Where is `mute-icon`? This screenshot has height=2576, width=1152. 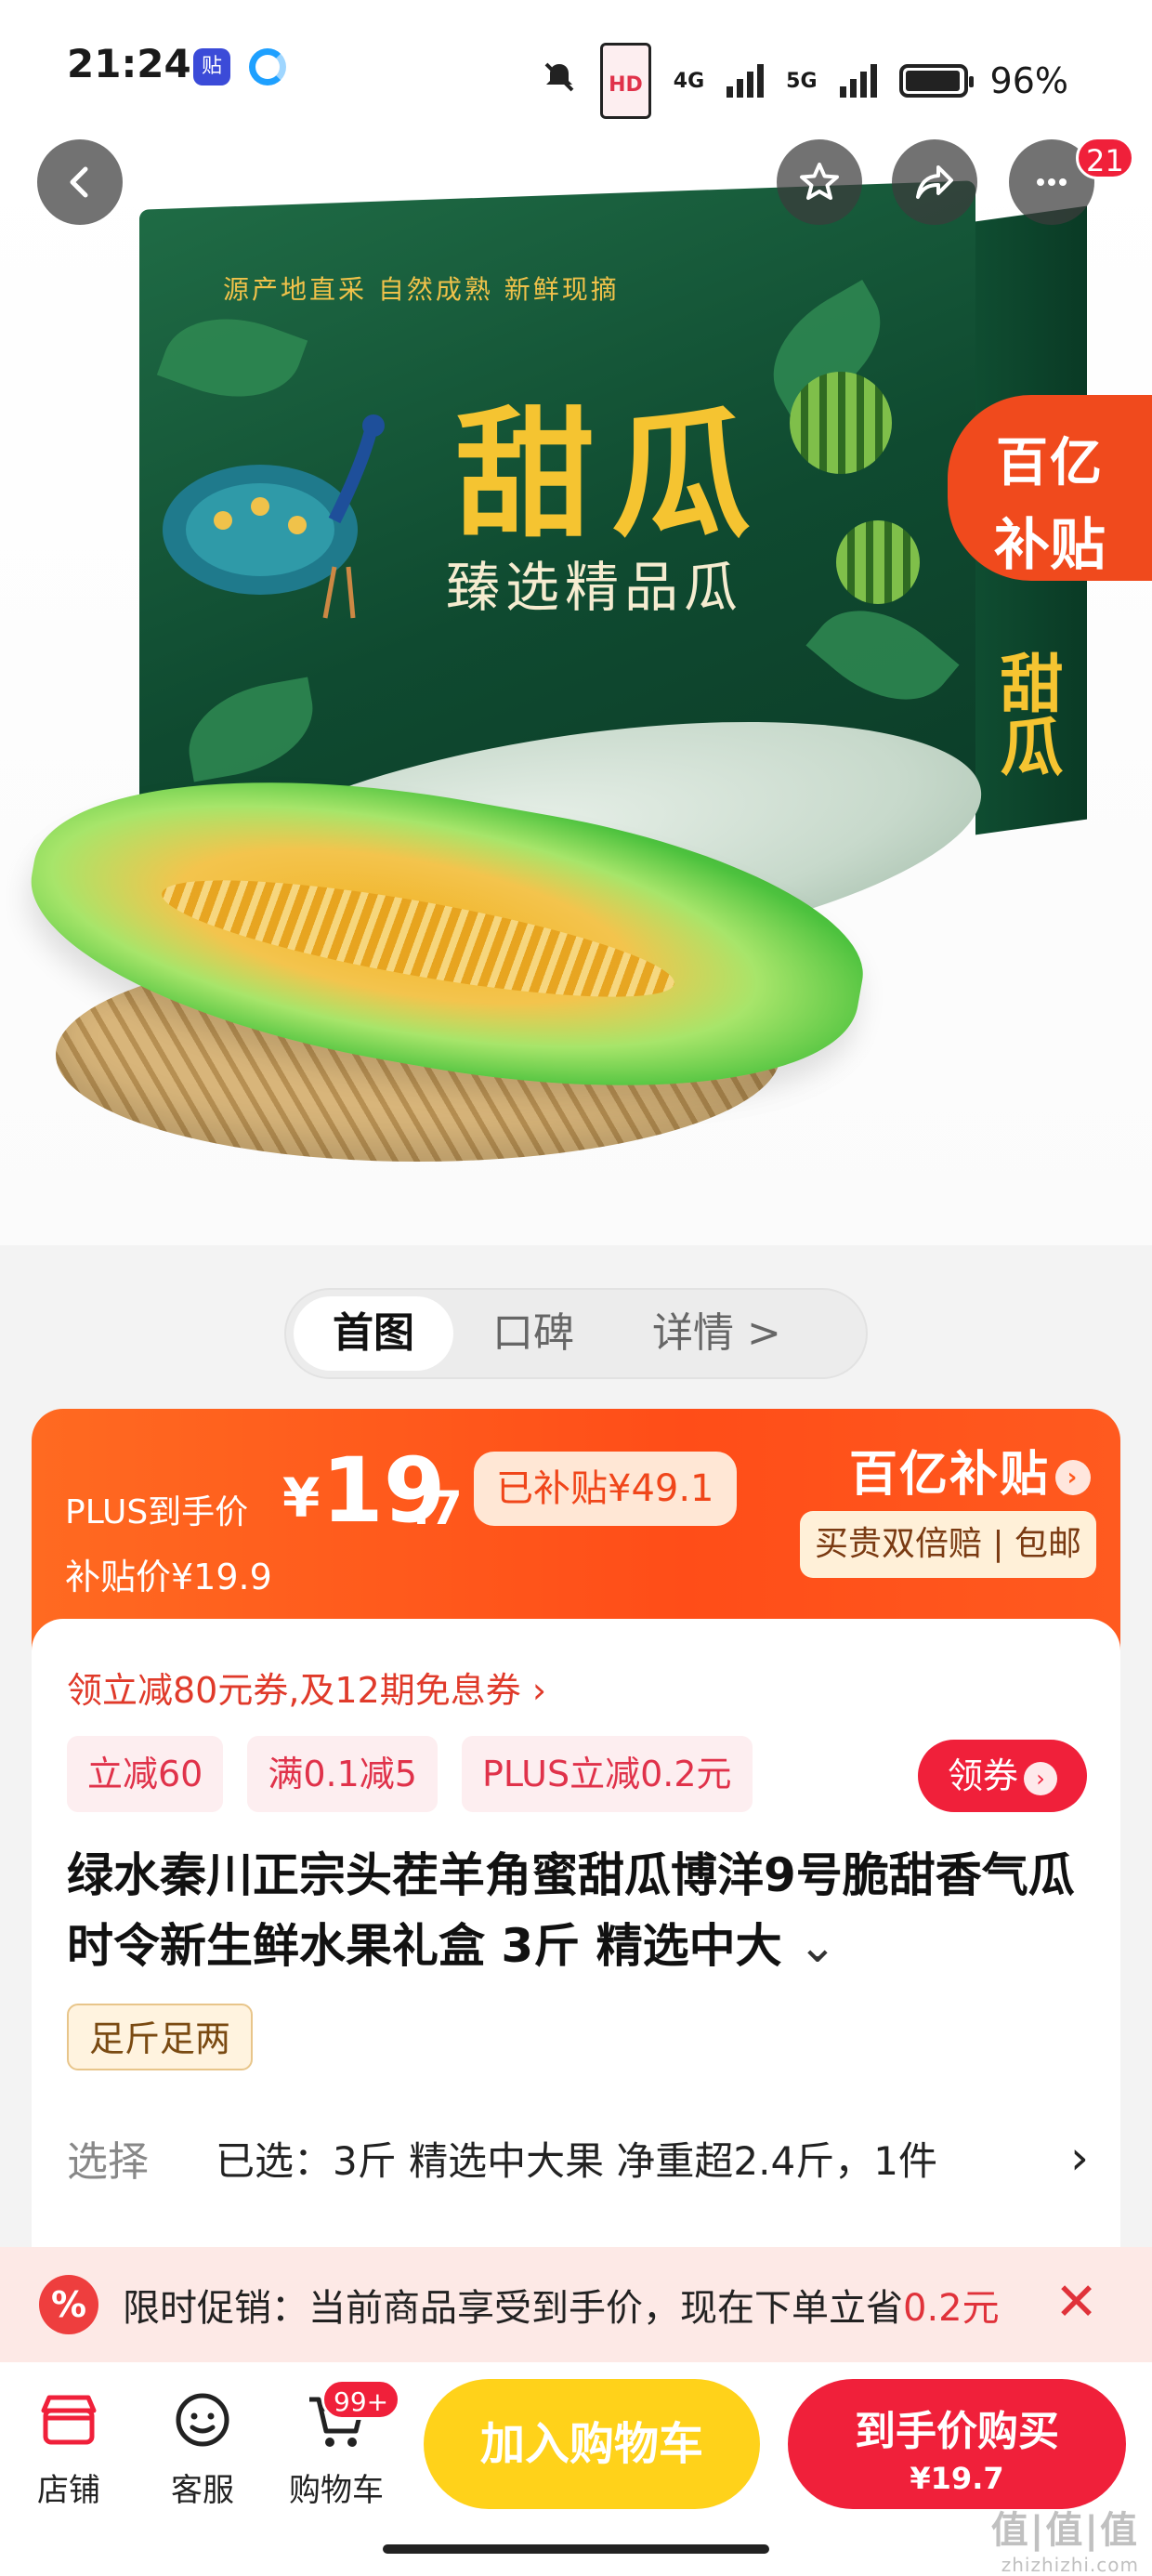
mute-icon is located at coordinates (559, 81).